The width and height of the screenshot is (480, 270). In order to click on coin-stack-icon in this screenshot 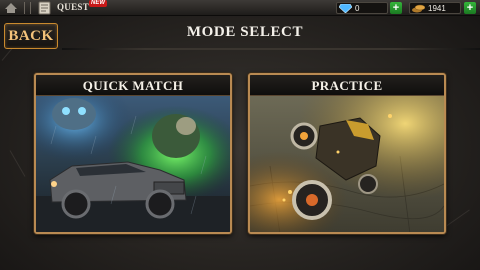, I will do `click(418, 8)`.